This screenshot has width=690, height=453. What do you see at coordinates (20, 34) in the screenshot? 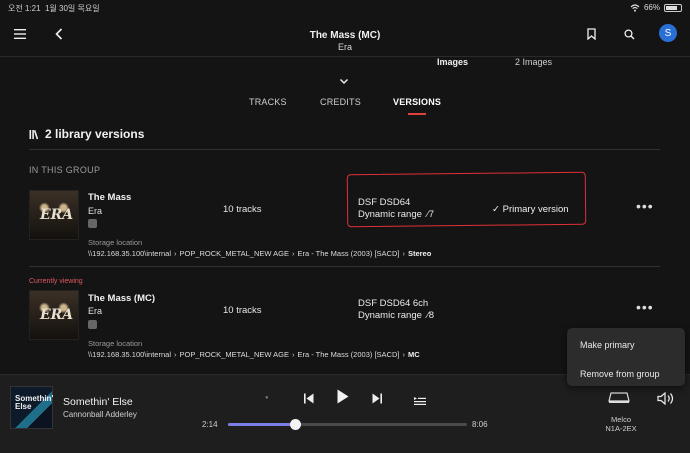
I see `menu-icon` at bounding box center [20, 34].